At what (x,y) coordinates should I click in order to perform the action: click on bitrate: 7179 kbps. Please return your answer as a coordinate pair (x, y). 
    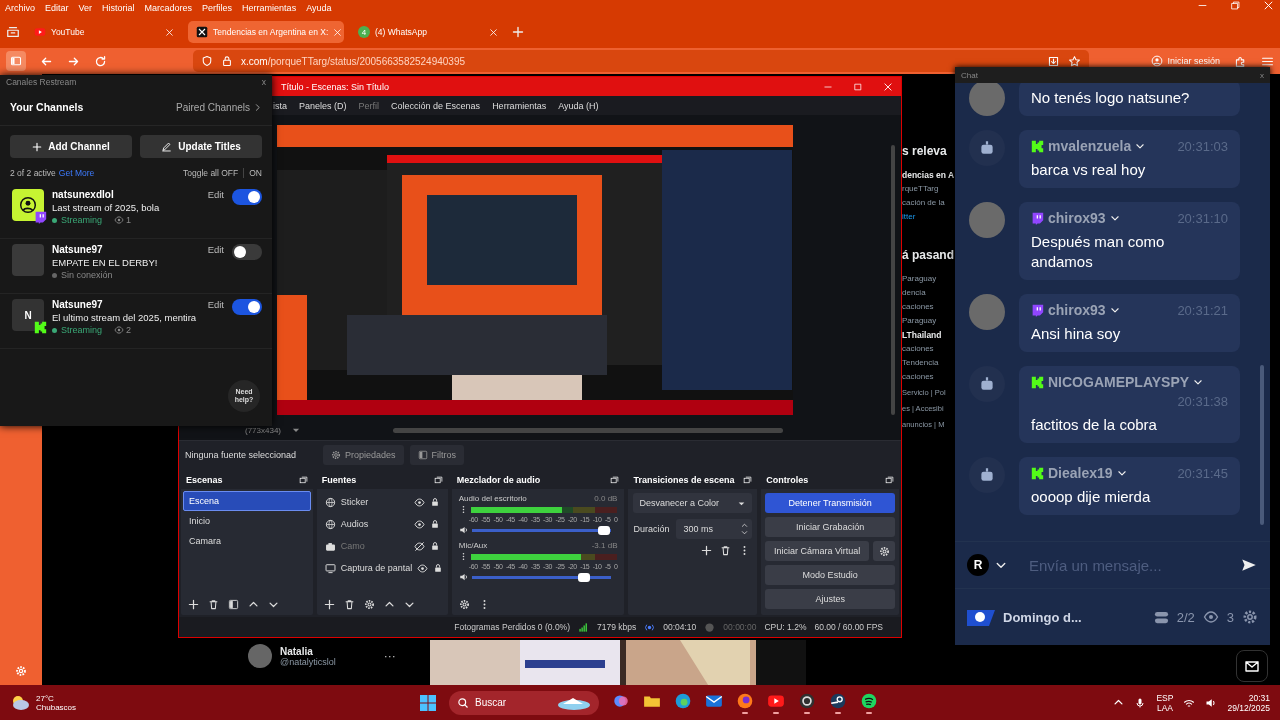
    Looking at the image, I should click on (617, 627).